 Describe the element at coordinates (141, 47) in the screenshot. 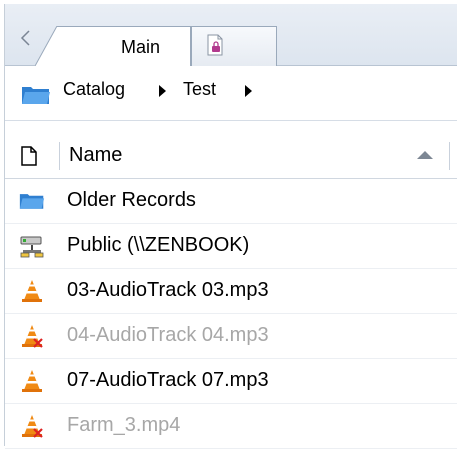

I see `tab-main-label: Main` at that location.